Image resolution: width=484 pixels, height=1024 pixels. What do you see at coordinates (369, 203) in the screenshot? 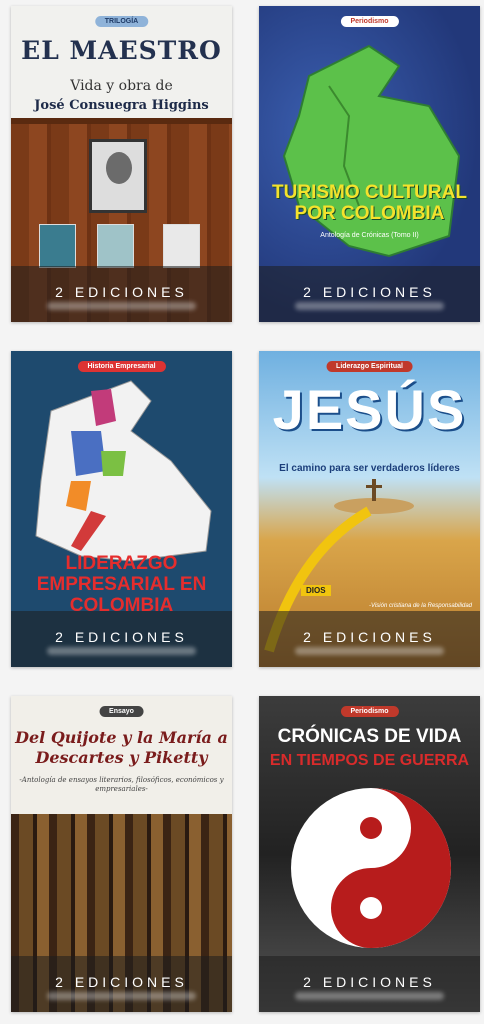
I see `book-title: TURISMO CULTURAL POR COLOMBIA` at bounding box center [369, 203].